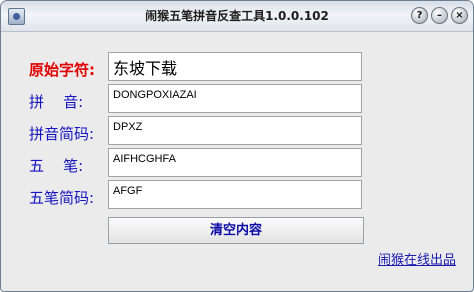  I want to click on window-title: 闹猴五笔拼音反查工具1.0.0.102, so click(237, 16).